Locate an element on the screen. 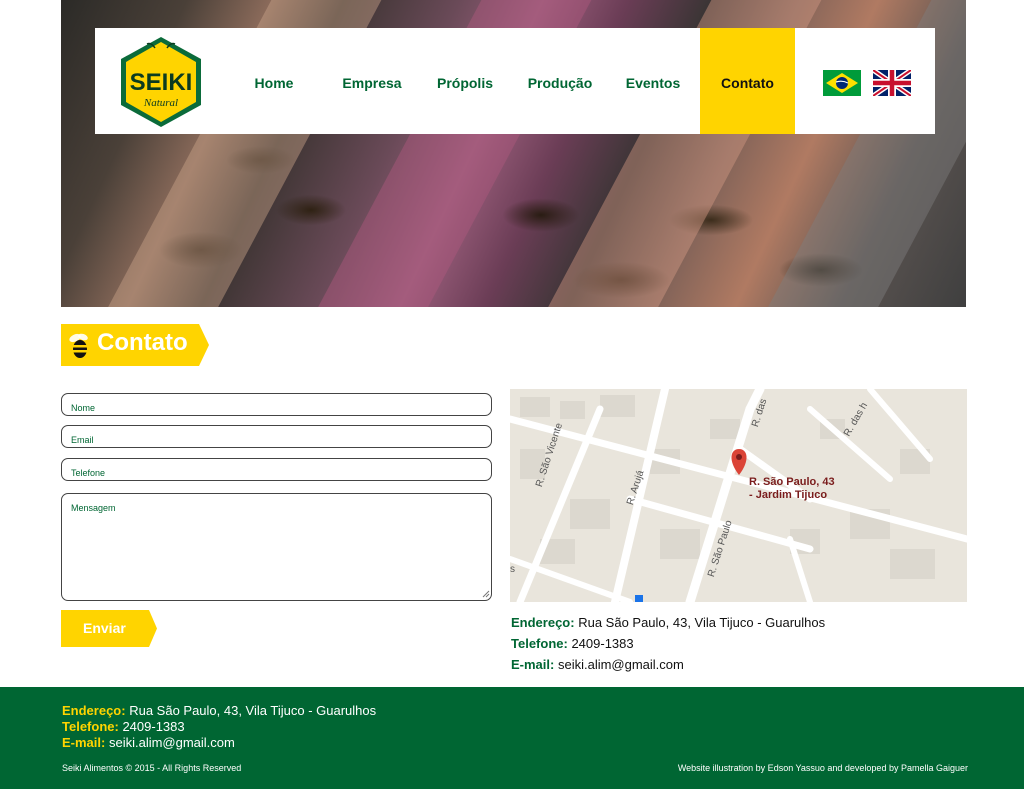 The width and height of the screenshot is (1024, 789). footer-phone-label: Telefone: is located at coordinates (90, 726).